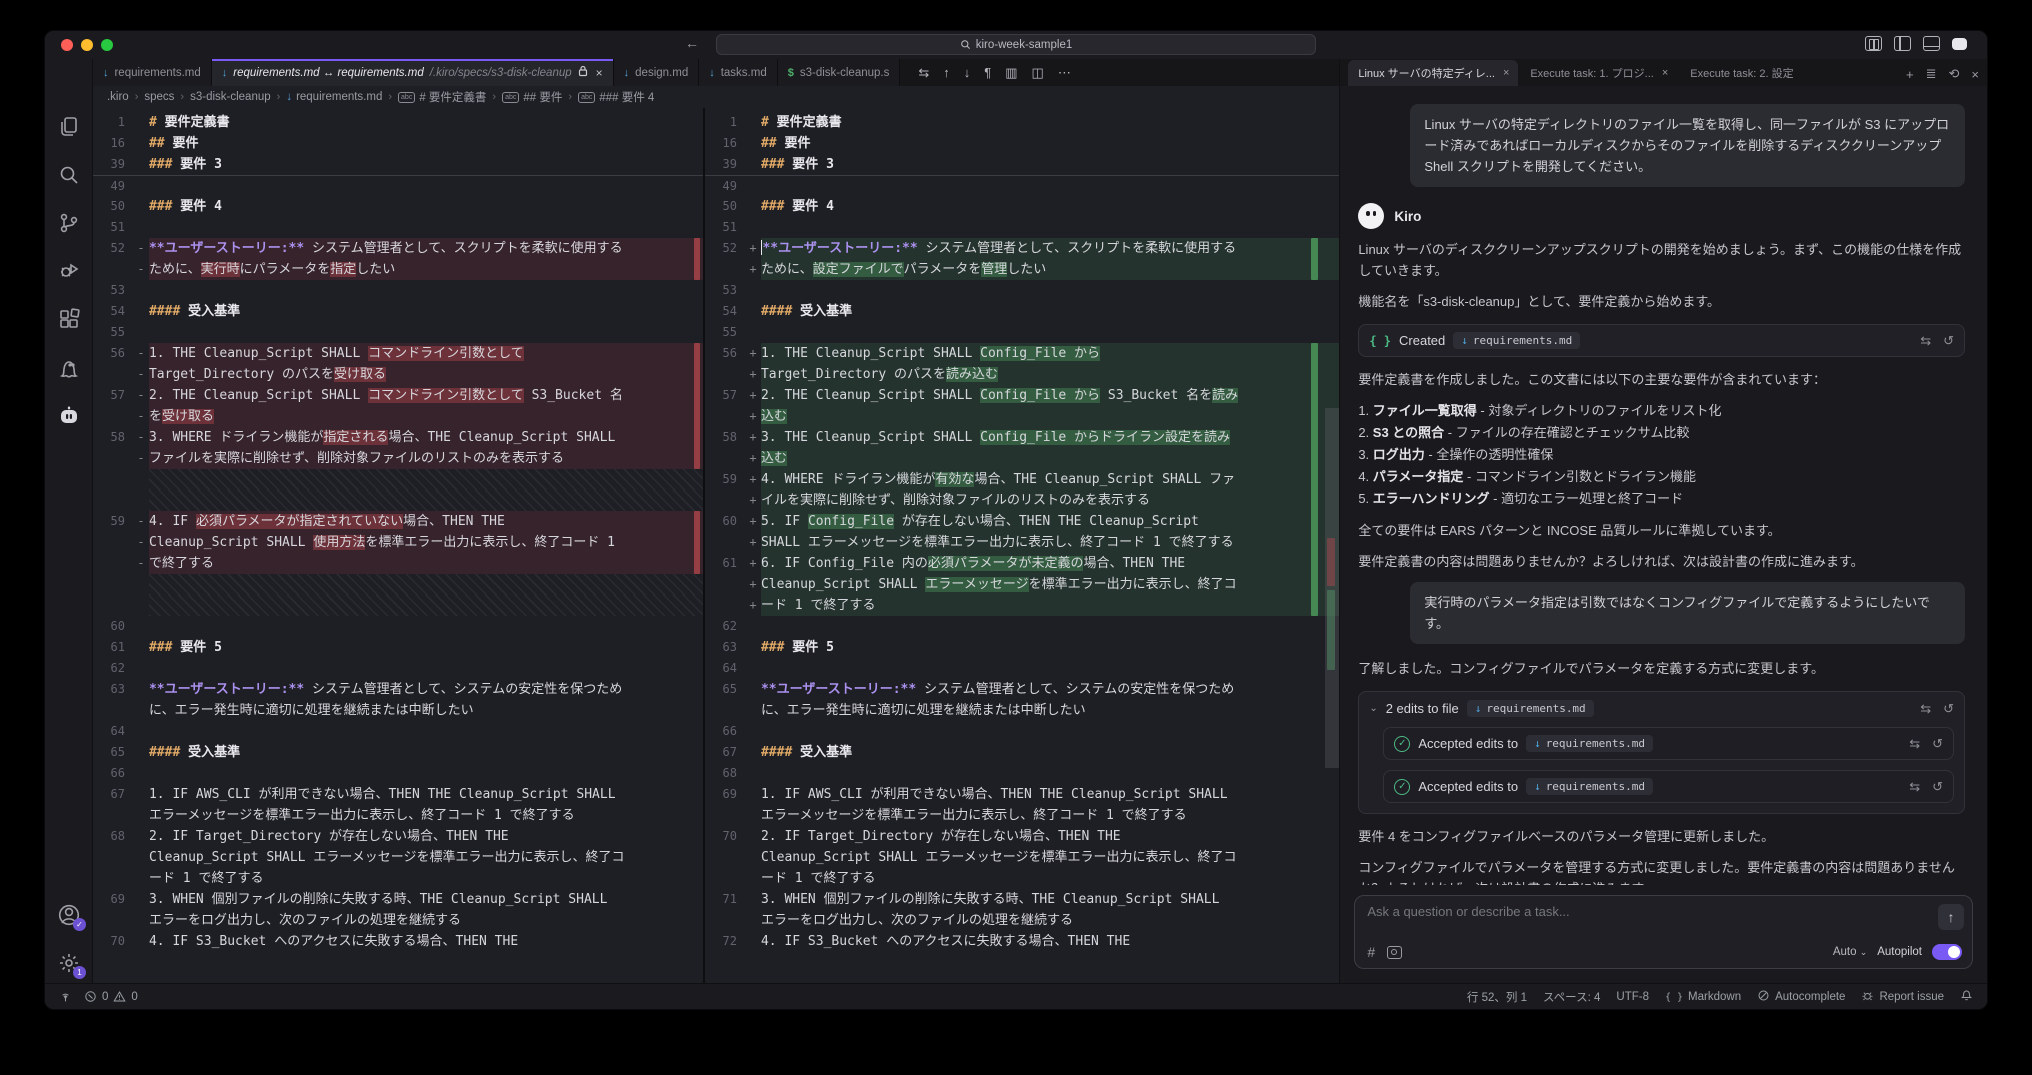  What do you see at coordinates (1663, 932) in the screenshot?
I see `chat-input-box: ↑ # Auto ⌄ Autopilot` at bounding box center [1663, 932].